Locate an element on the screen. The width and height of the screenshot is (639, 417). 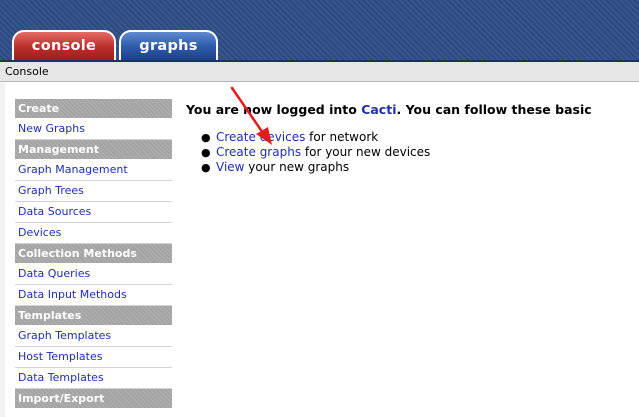
welcome-suffix: . You can follow these basic is located at coordinates (494, 109).